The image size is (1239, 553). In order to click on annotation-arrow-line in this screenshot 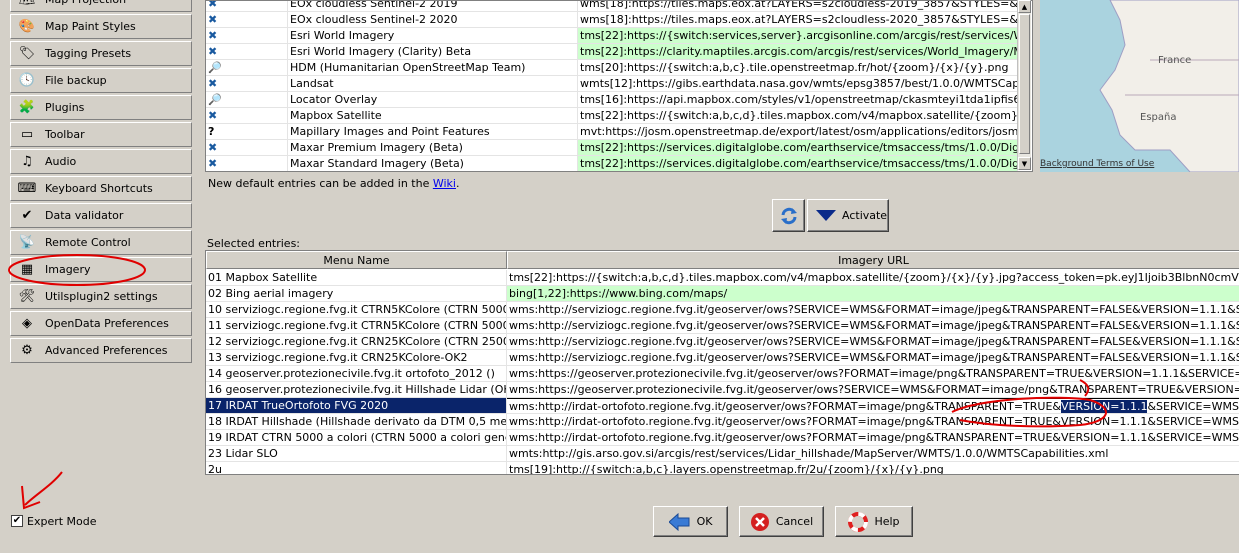, I will do `click(43, 488)`.